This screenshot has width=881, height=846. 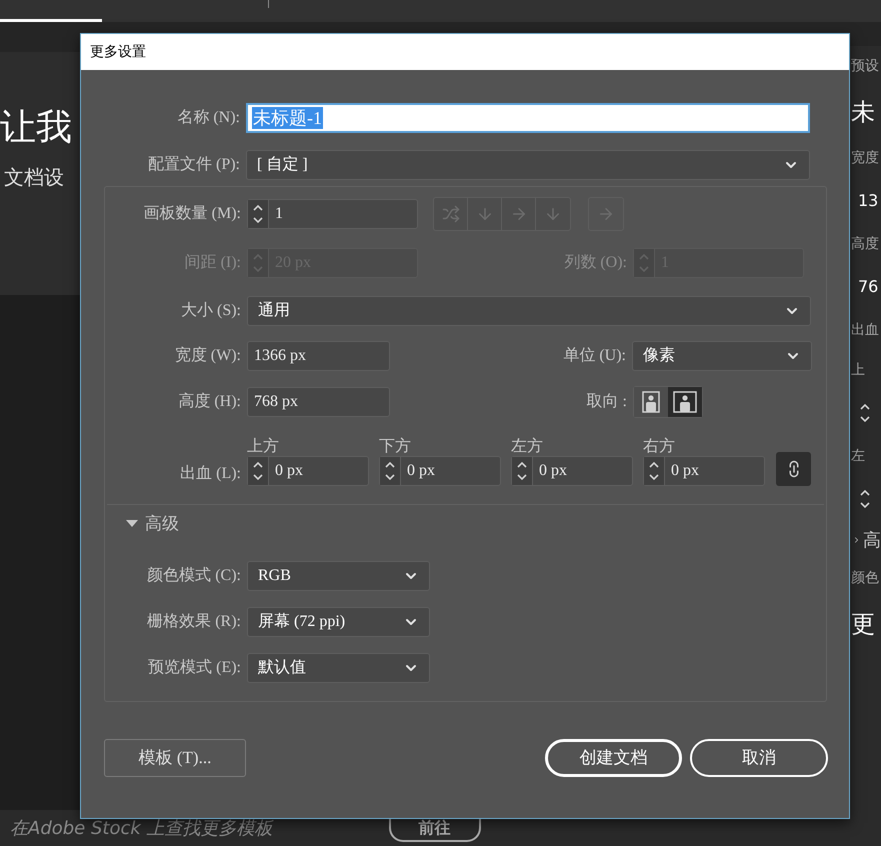 I want to click on panel-label: 颜色, so click(x=865, y=578).